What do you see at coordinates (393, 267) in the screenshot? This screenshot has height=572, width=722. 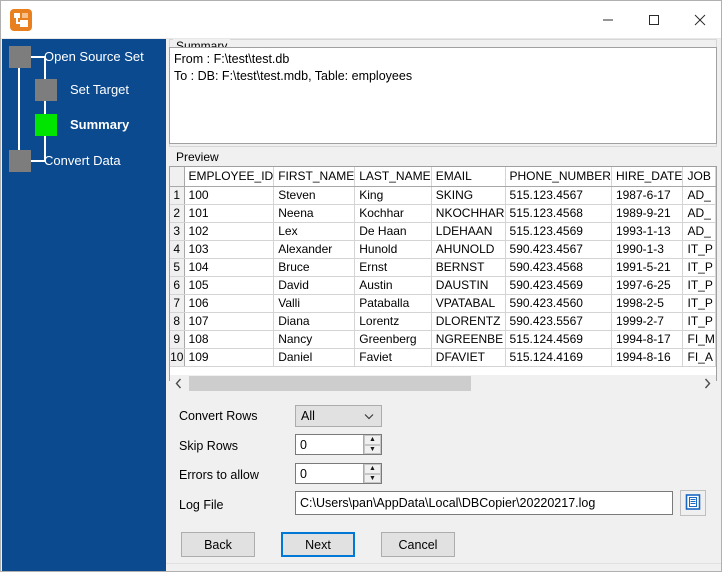 I see `cell-last-name: Ernst` at bounding box center [393, 267].